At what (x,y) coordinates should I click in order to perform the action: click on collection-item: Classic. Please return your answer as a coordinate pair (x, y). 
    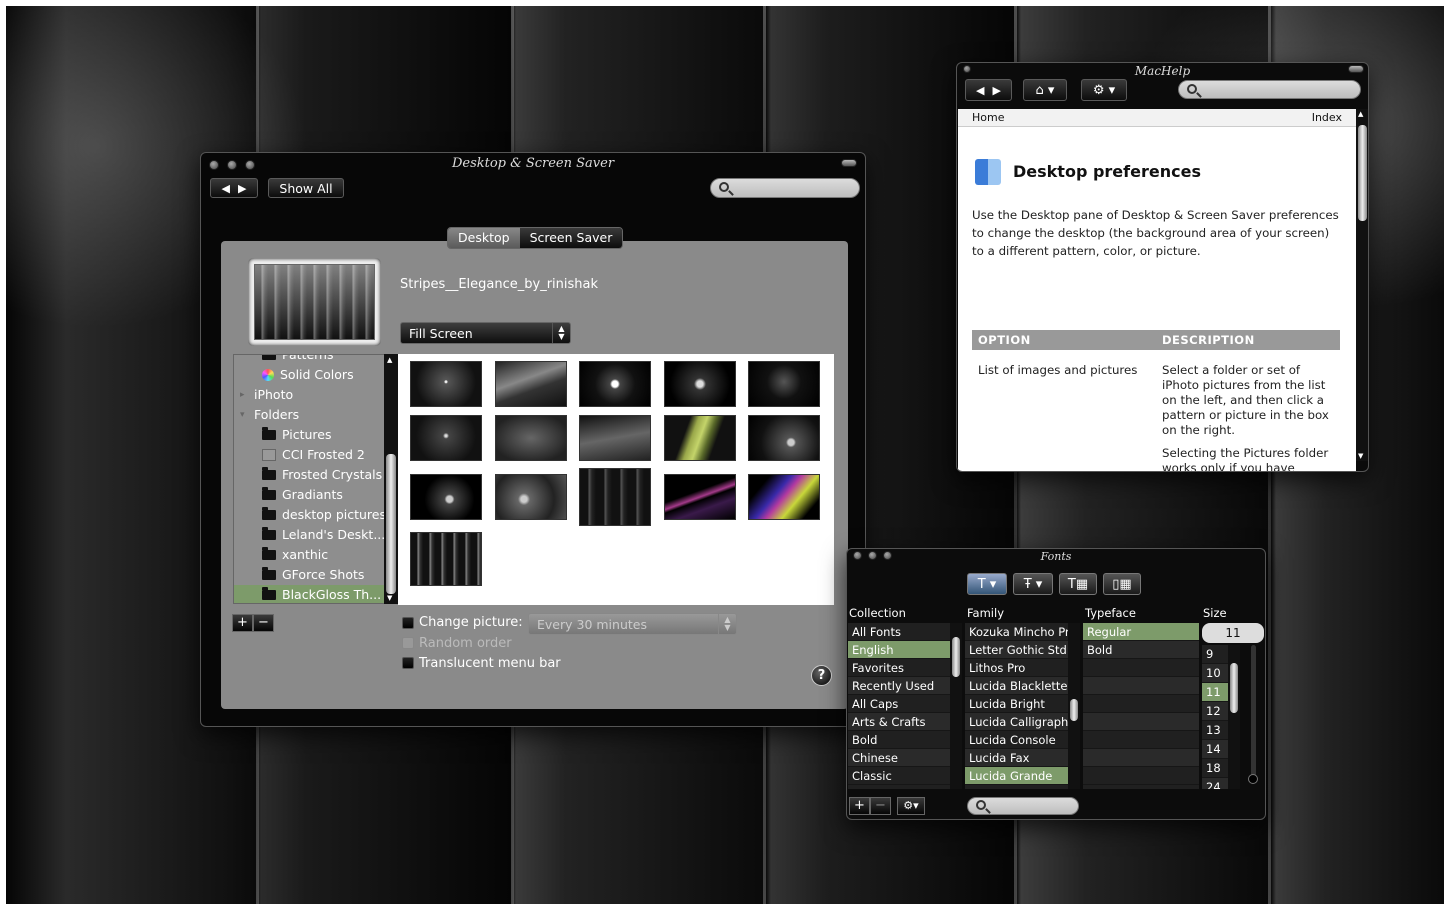
    Looking at the image, I should click on (899, 776).